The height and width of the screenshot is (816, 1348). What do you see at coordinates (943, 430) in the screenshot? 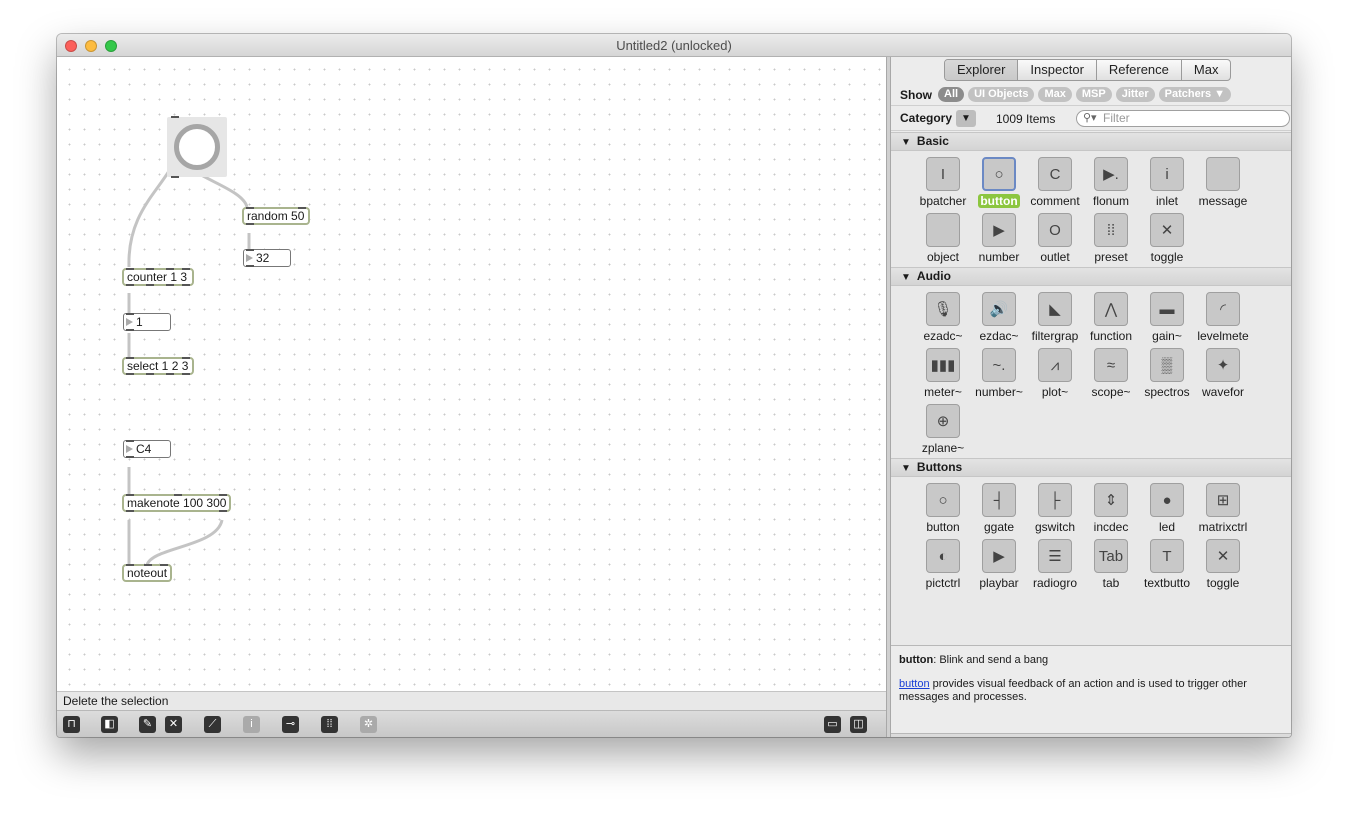
I see `object-item: ⊕ zplane~` at bounding box center [943, 430].